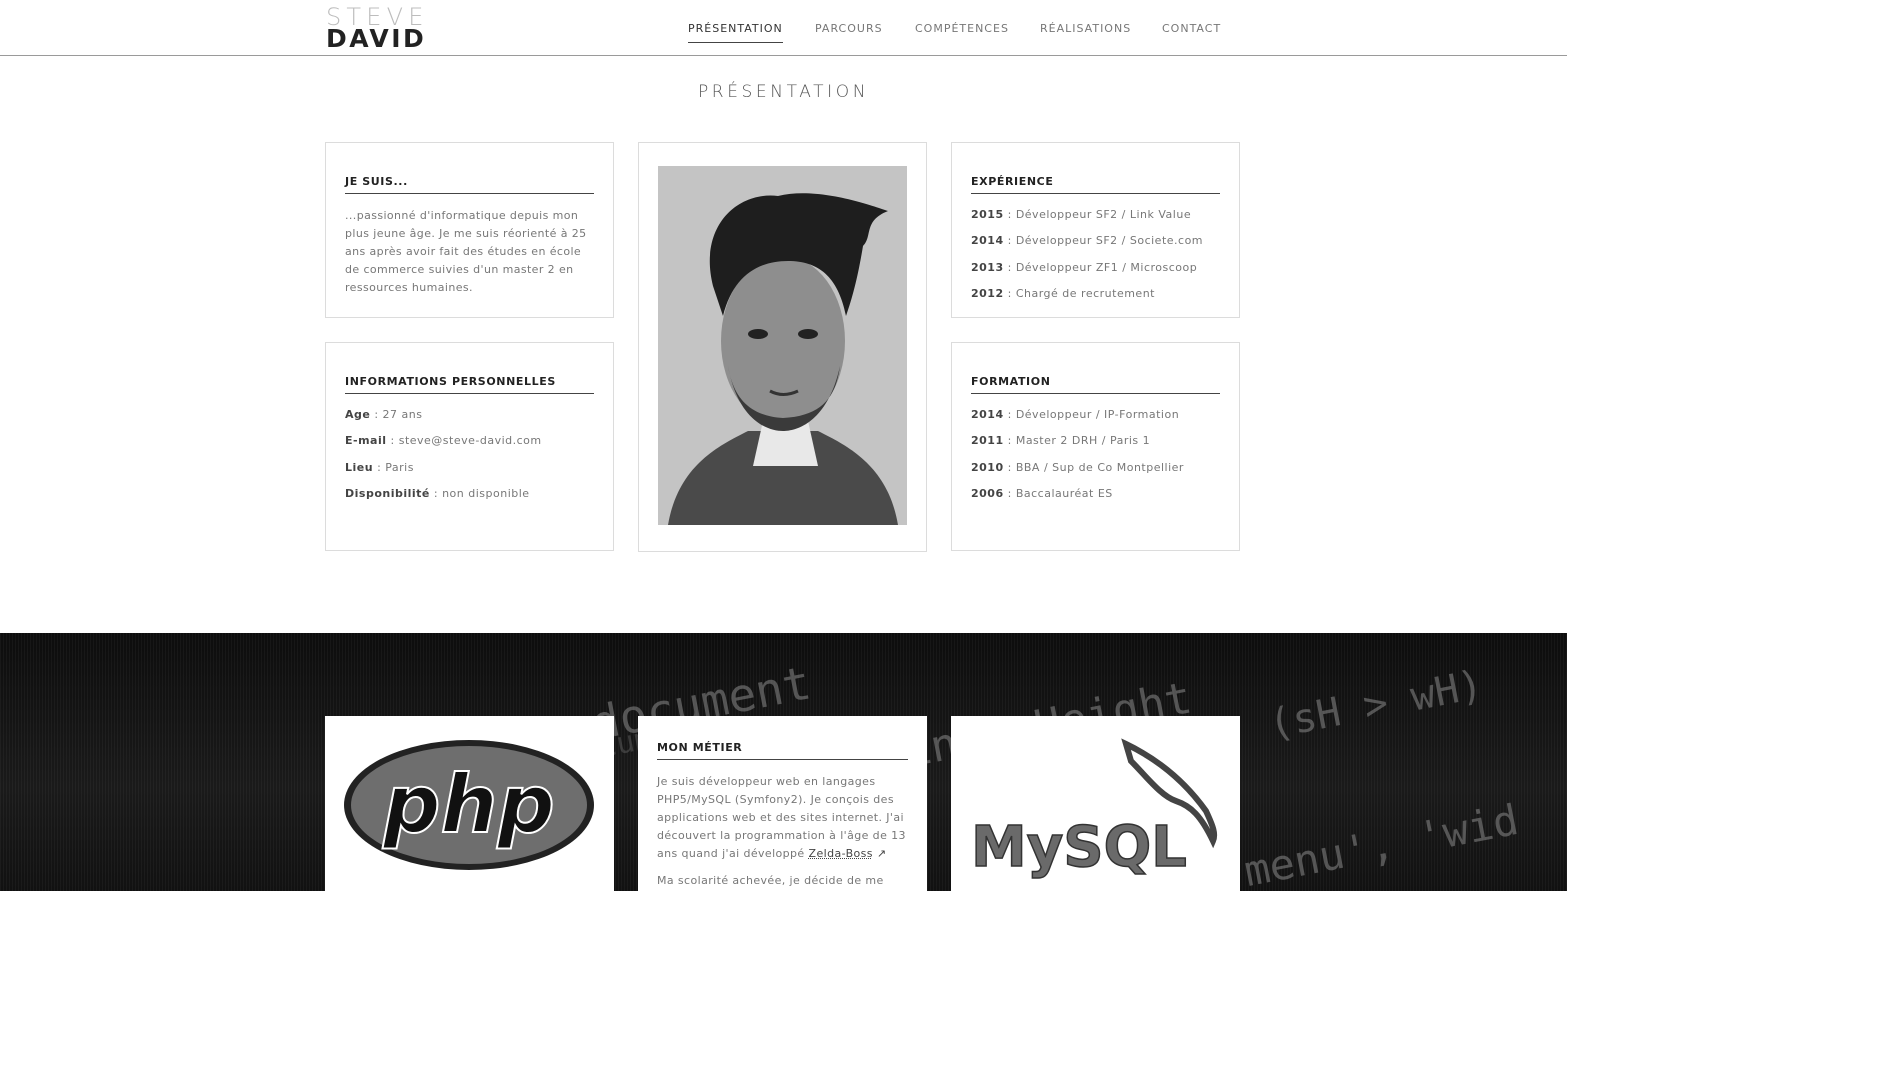 Image resolution: width=1903 pixels, height=1081 pixels. I want to click on nav-competences: COMPÉTENCES, so click(962, 28).